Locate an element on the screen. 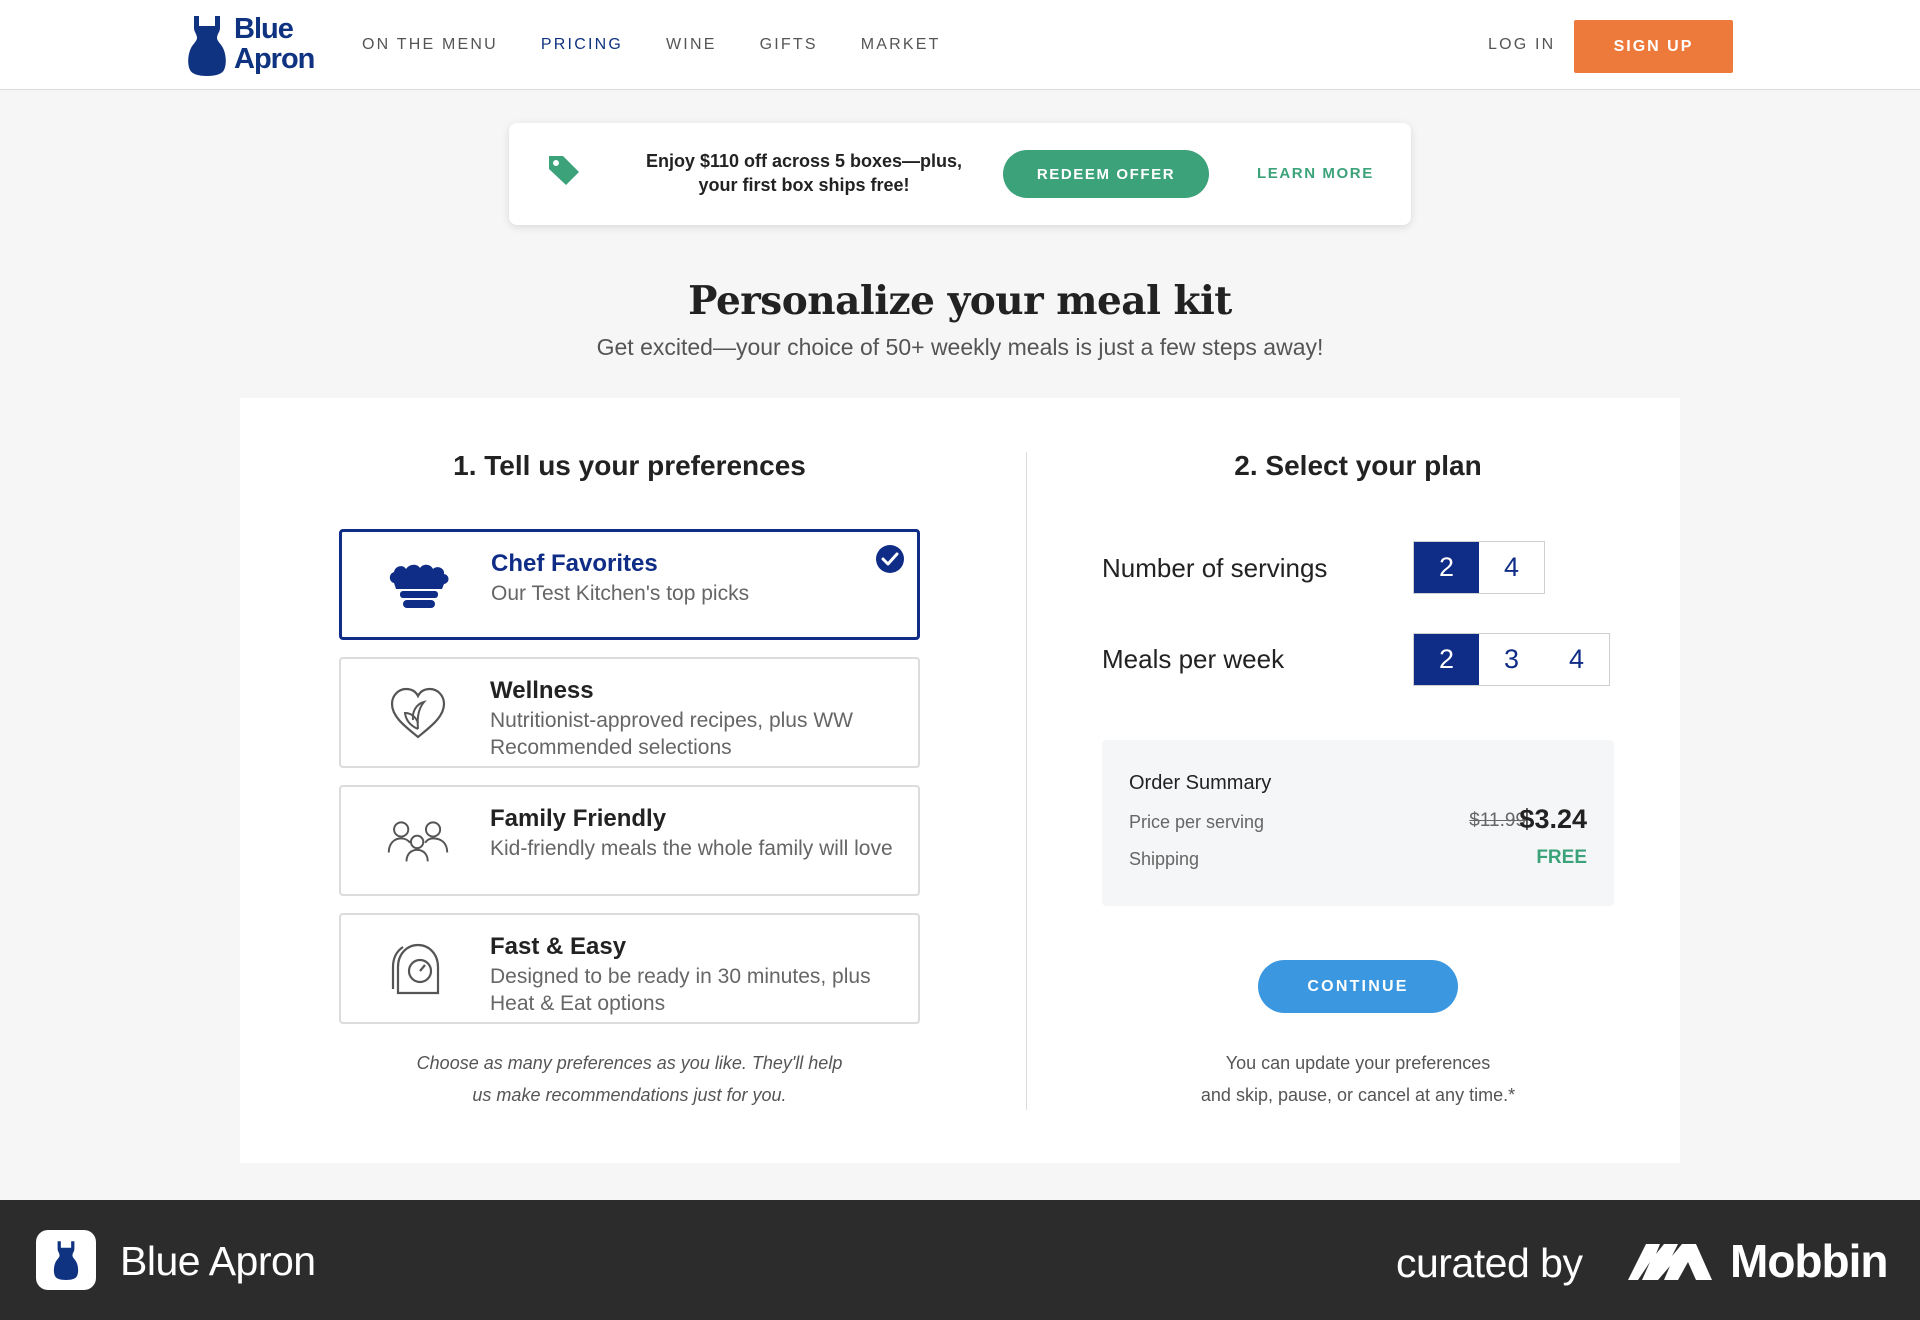 The width and height of the screenshot is (1920, 1320). promo-line-2: your first box ships free! is located at coordinates (804, 185).